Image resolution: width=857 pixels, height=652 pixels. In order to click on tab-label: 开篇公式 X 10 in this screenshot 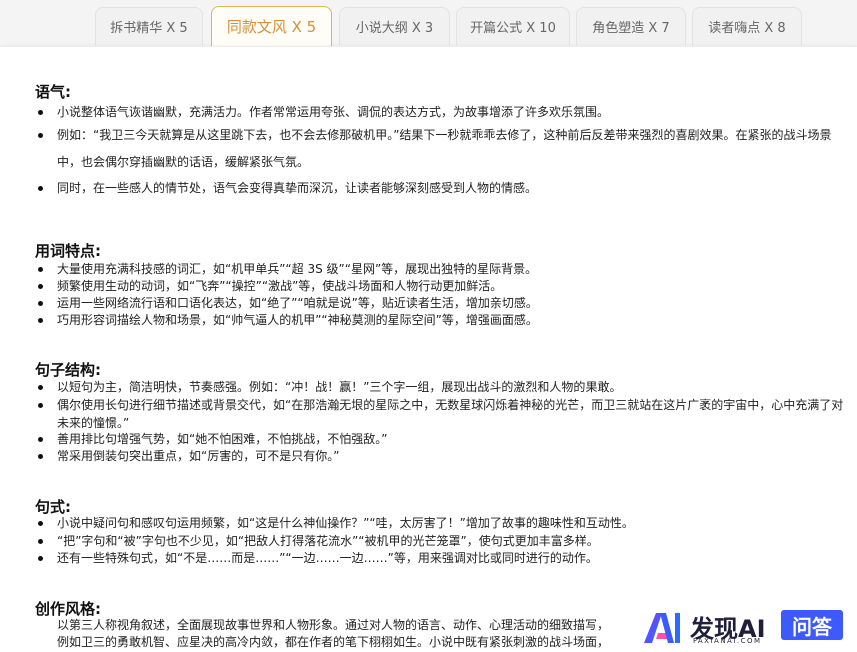, I will do `click(513, 28)`.